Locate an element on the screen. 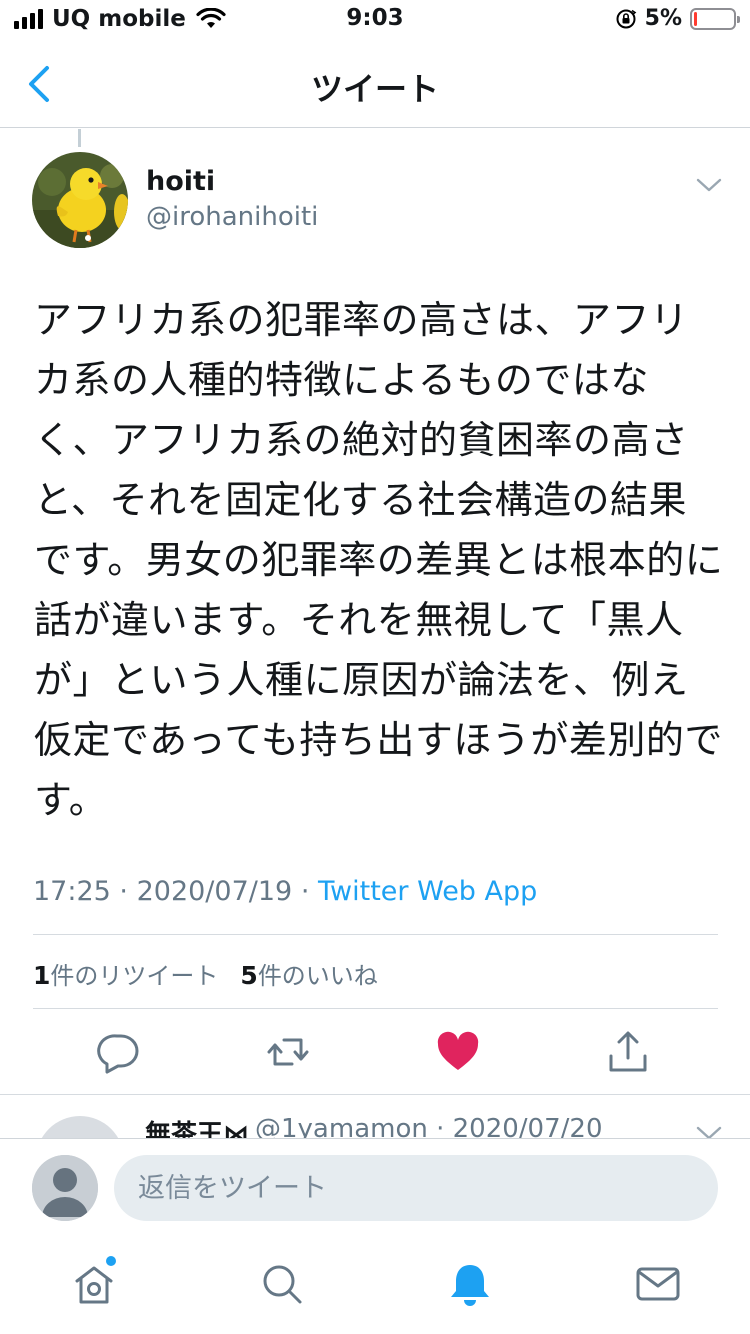  like-button is located at coordinates (458, 1052).